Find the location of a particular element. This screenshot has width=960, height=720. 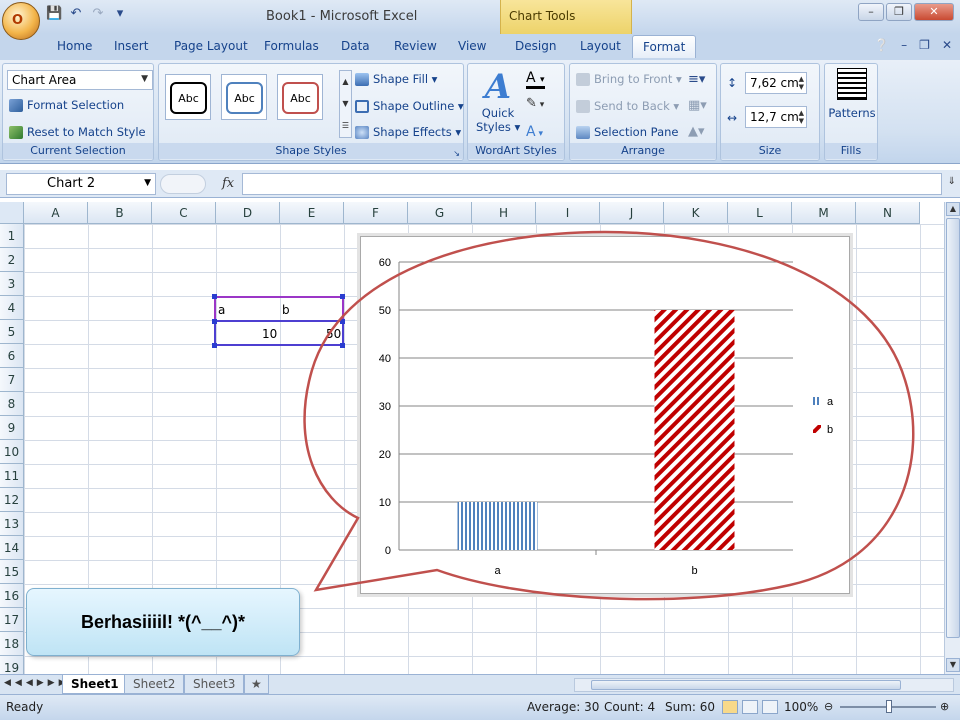

column-header-j: J is located at coordinates (632, 213).